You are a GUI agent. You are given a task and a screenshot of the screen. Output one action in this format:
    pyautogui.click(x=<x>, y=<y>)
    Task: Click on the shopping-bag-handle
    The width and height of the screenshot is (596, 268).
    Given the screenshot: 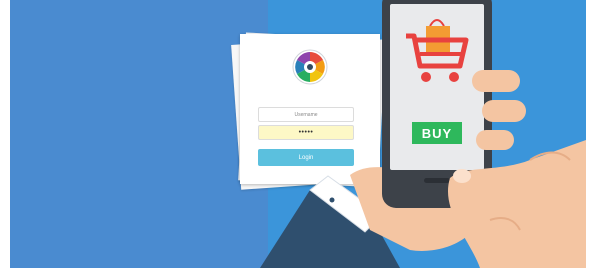 What is the action you would take?
    pyautogui.click(x=437, y=23)
    